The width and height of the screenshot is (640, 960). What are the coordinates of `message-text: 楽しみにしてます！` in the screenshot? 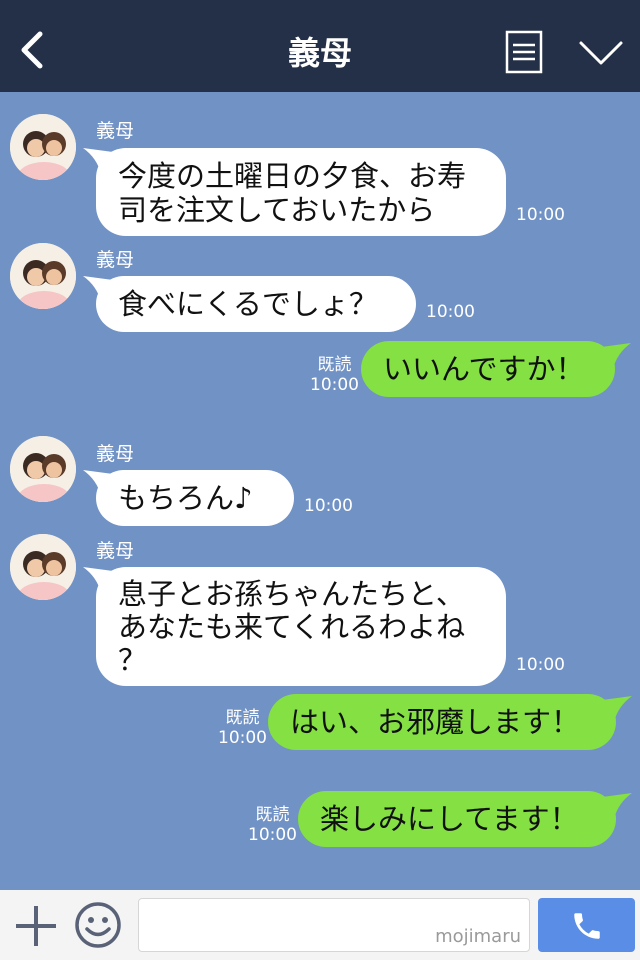 It's located at (449, 819).